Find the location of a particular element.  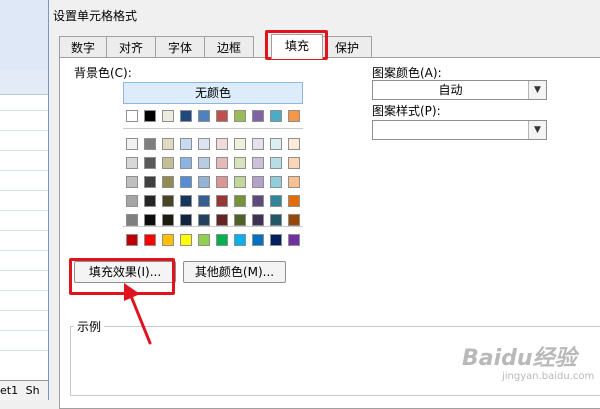

sheet-tab-2: Sh is located at coordinates (33, 390).